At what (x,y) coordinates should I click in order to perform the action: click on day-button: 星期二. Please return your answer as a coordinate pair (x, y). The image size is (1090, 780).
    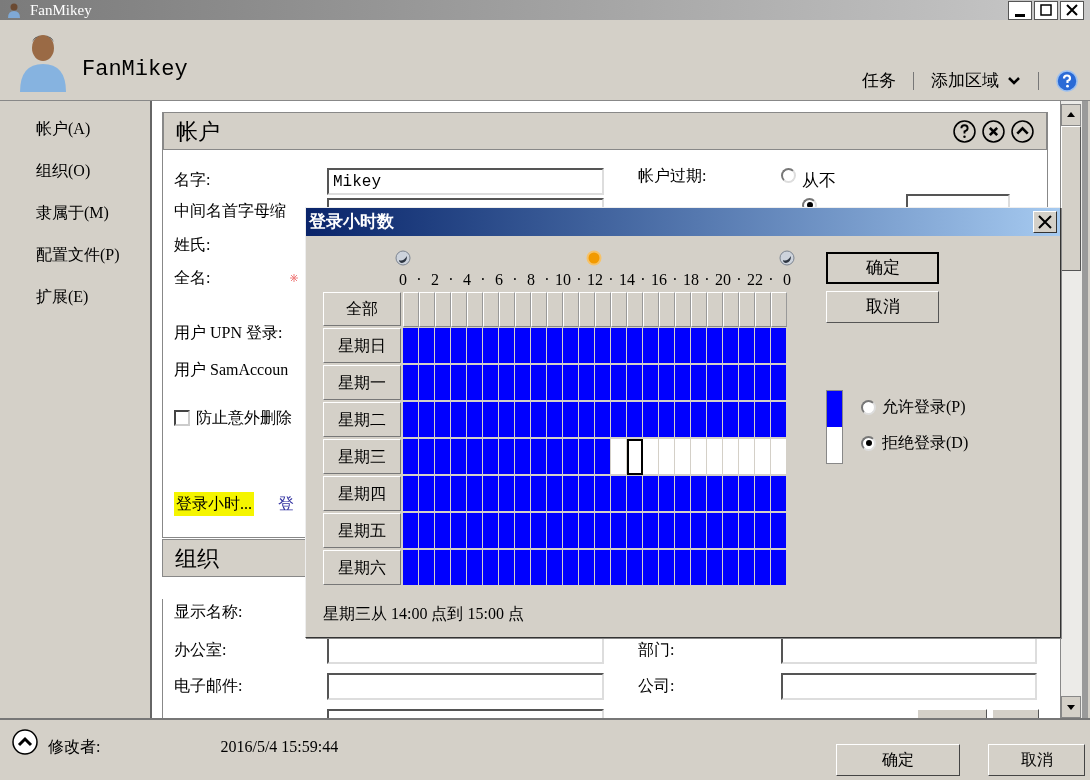
    Looking at the image, I should click on (362, 419).